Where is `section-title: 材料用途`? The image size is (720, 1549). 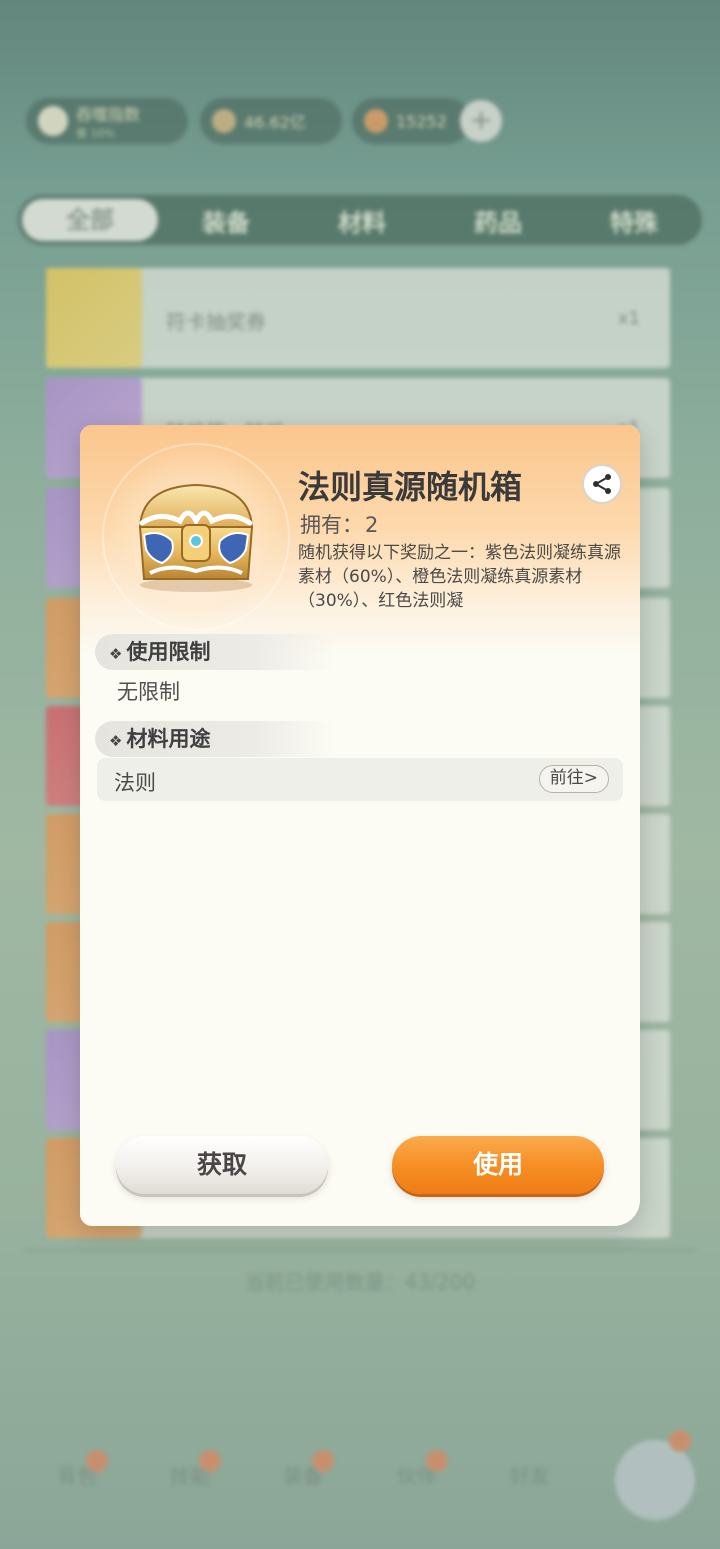 section-title: 材料用途 is located at coordinates (168, 739).